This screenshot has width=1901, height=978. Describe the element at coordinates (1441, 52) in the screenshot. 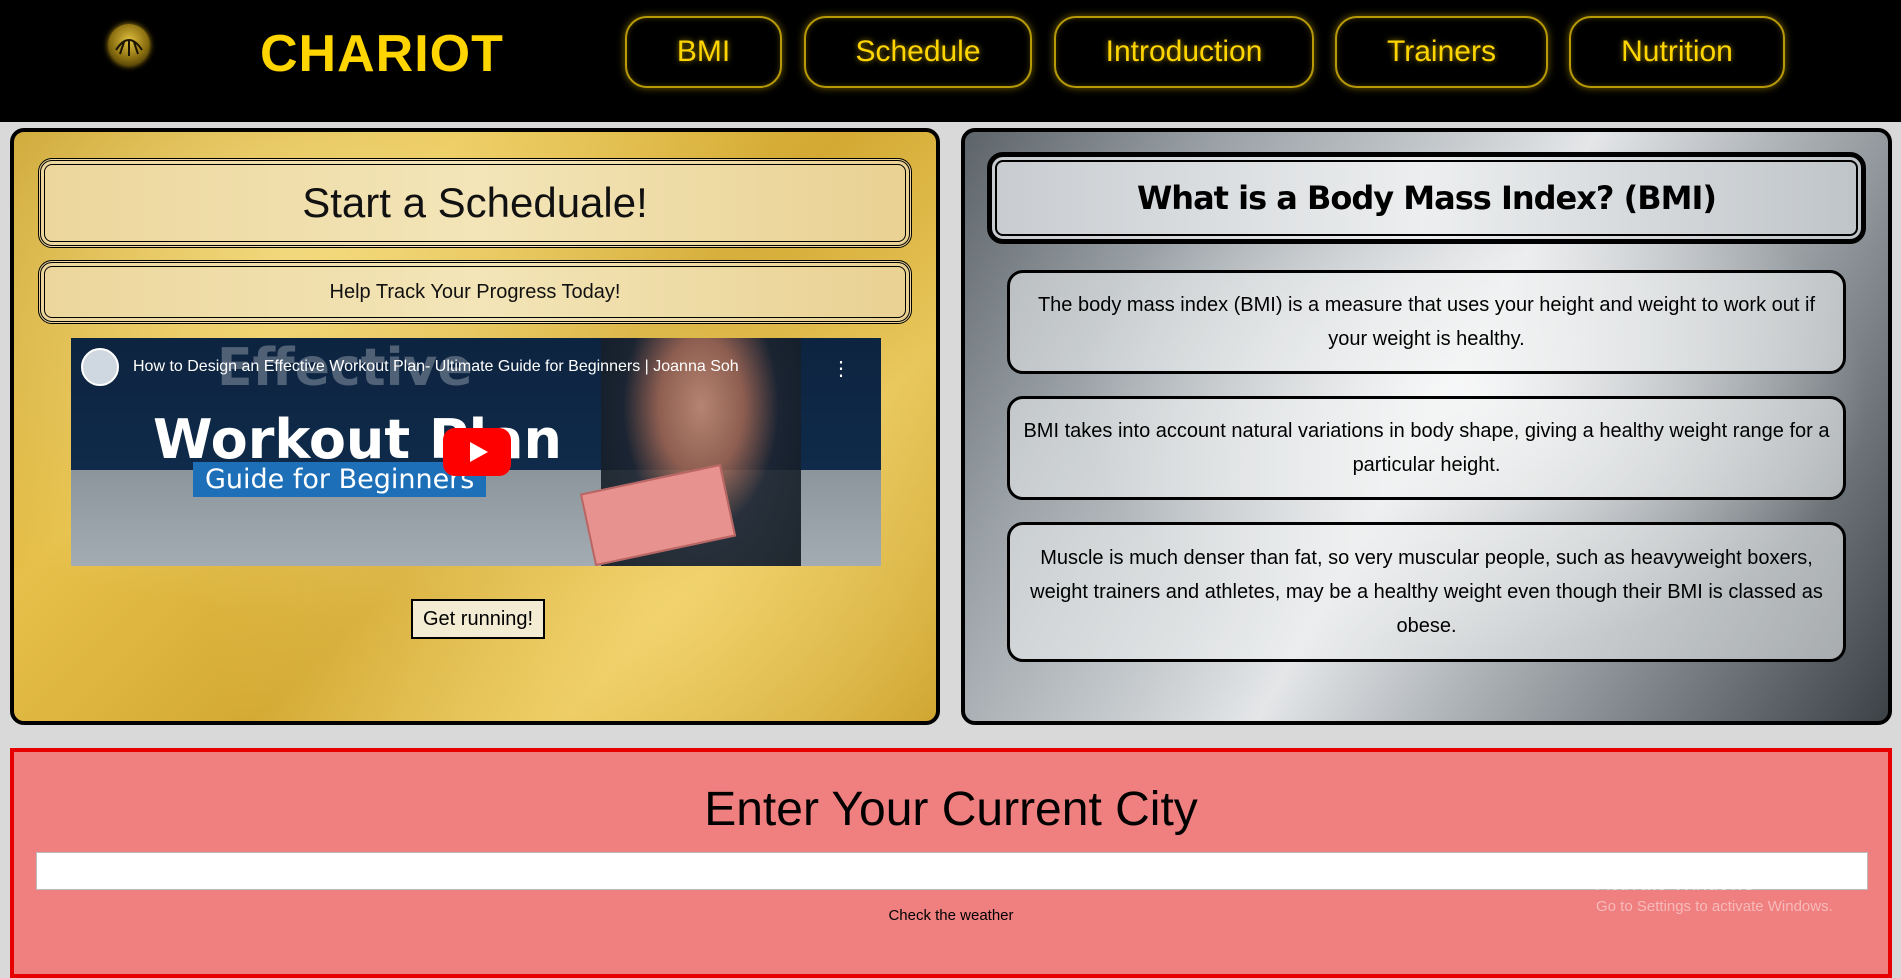

I see `nav-trainers-button: Trainers` at that location.